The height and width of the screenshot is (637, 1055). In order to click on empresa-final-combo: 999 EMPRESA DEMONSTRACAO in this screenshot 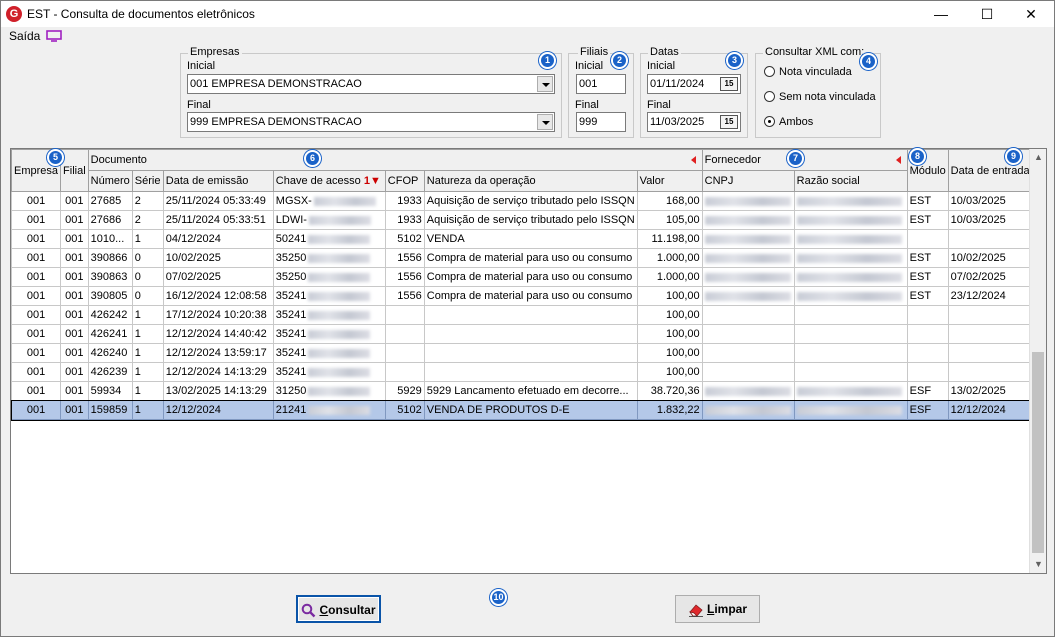, I will do `click(371, 122)`.